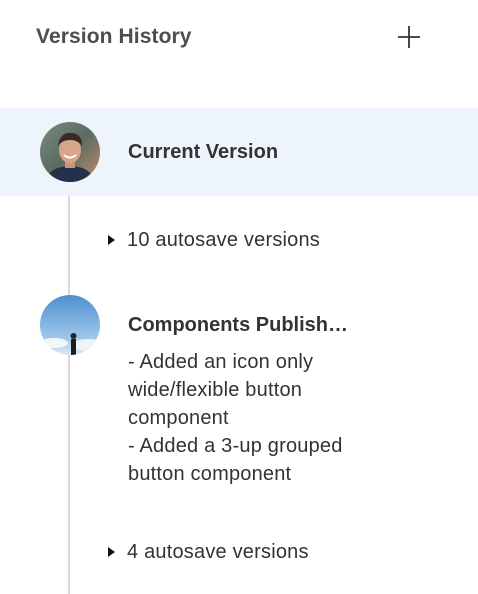 The image size is (478, 594). What do you see at coordinates (210, 474) in the screenshot?
I see `description-line: button component` at bounding box center [210, 474].